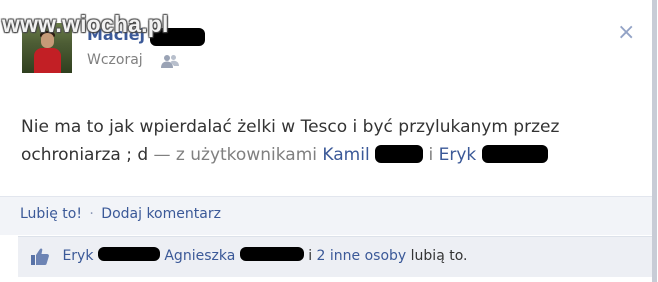 This screenshot has height=282, width=658. Describe the element at coordinates (235, 155) in the screenshot. I see `with-users-label: — z użytkownikami` at that location.